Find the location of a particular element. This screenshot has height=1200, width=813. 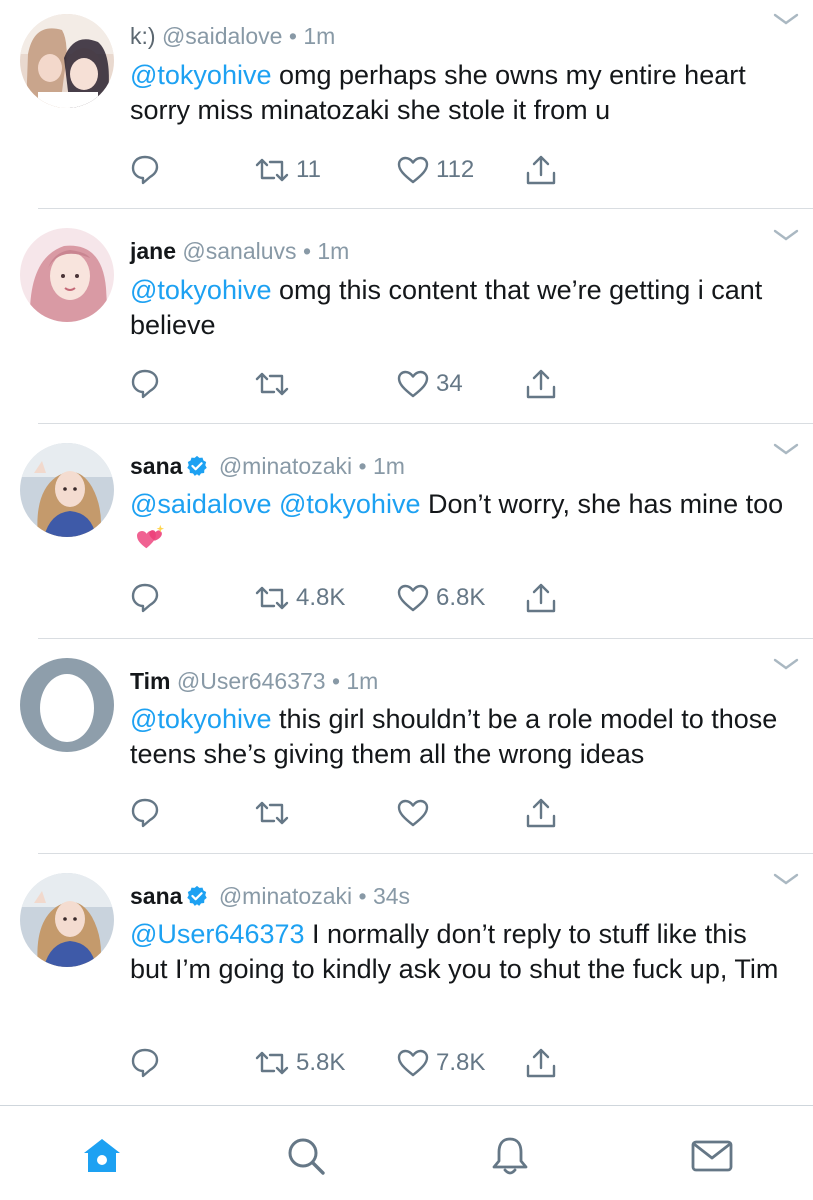

like-button: 6.8K is located at coordinates (440, 598).